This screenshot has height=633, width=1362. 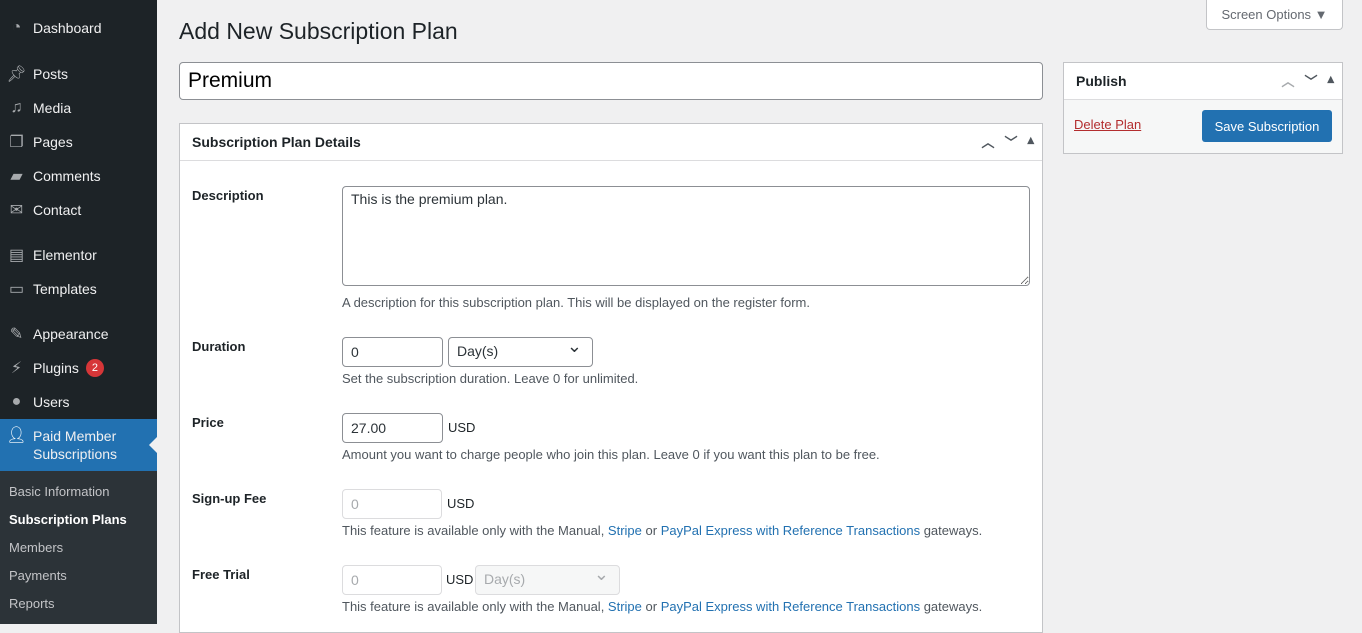 I want to click on price-input, so click(x=392, y=428).